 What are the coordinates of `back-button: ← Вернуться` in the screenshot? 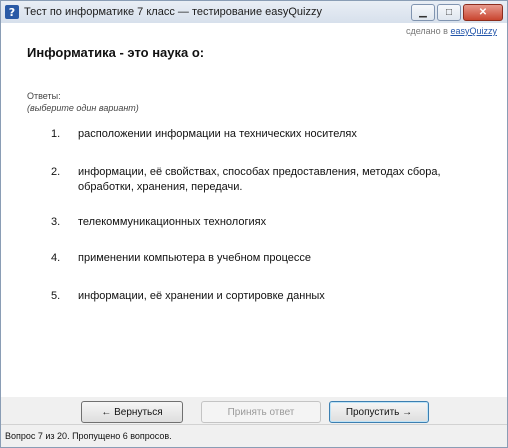 It's located at (132, 412).